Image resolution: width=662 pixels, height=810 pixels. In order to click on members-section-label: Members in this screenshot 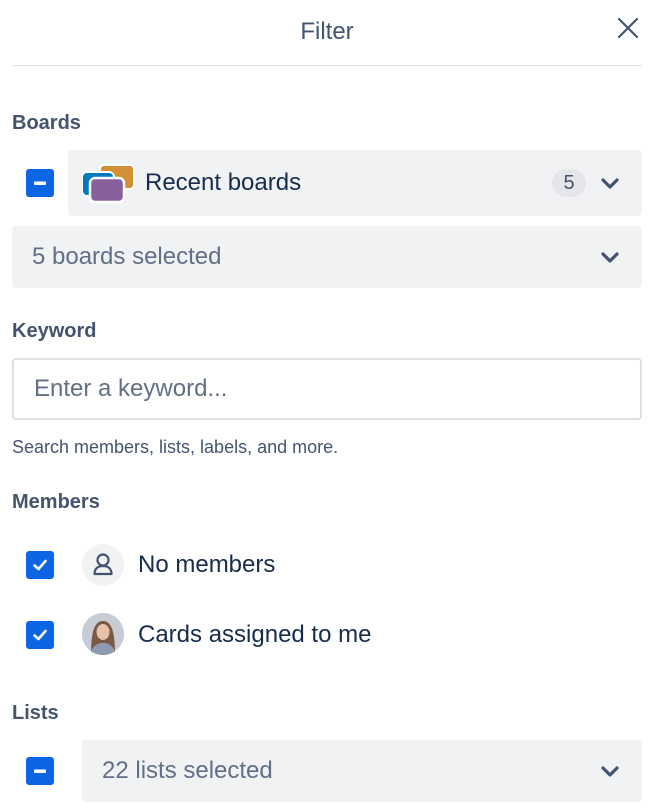, I will do `click(56, 502)`.